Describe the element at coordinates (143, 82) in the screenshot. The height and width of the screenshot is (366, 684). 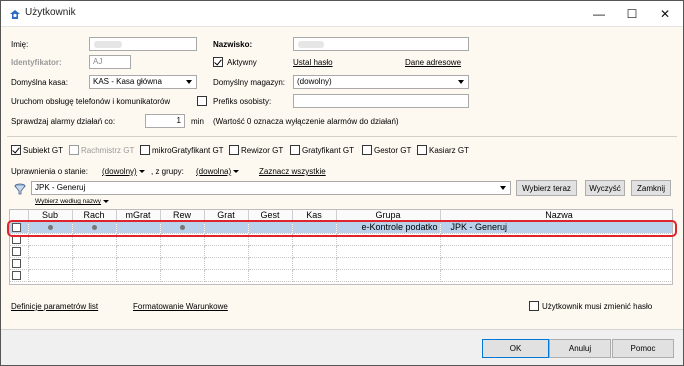
I see `default-cash-select: KAS - Kasa główna` at that location.